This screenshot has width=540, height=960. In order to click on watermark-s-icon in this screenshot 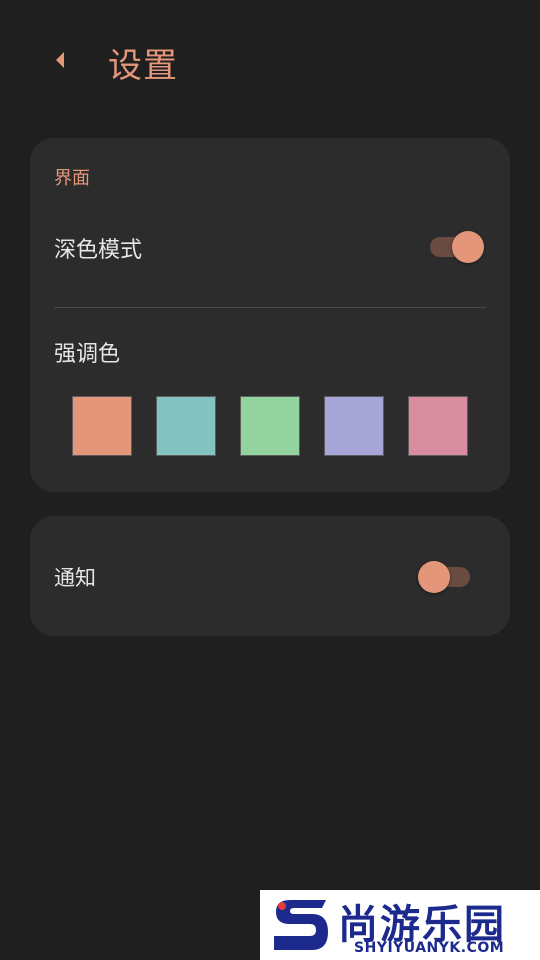, I will do `click(301, 925)`.